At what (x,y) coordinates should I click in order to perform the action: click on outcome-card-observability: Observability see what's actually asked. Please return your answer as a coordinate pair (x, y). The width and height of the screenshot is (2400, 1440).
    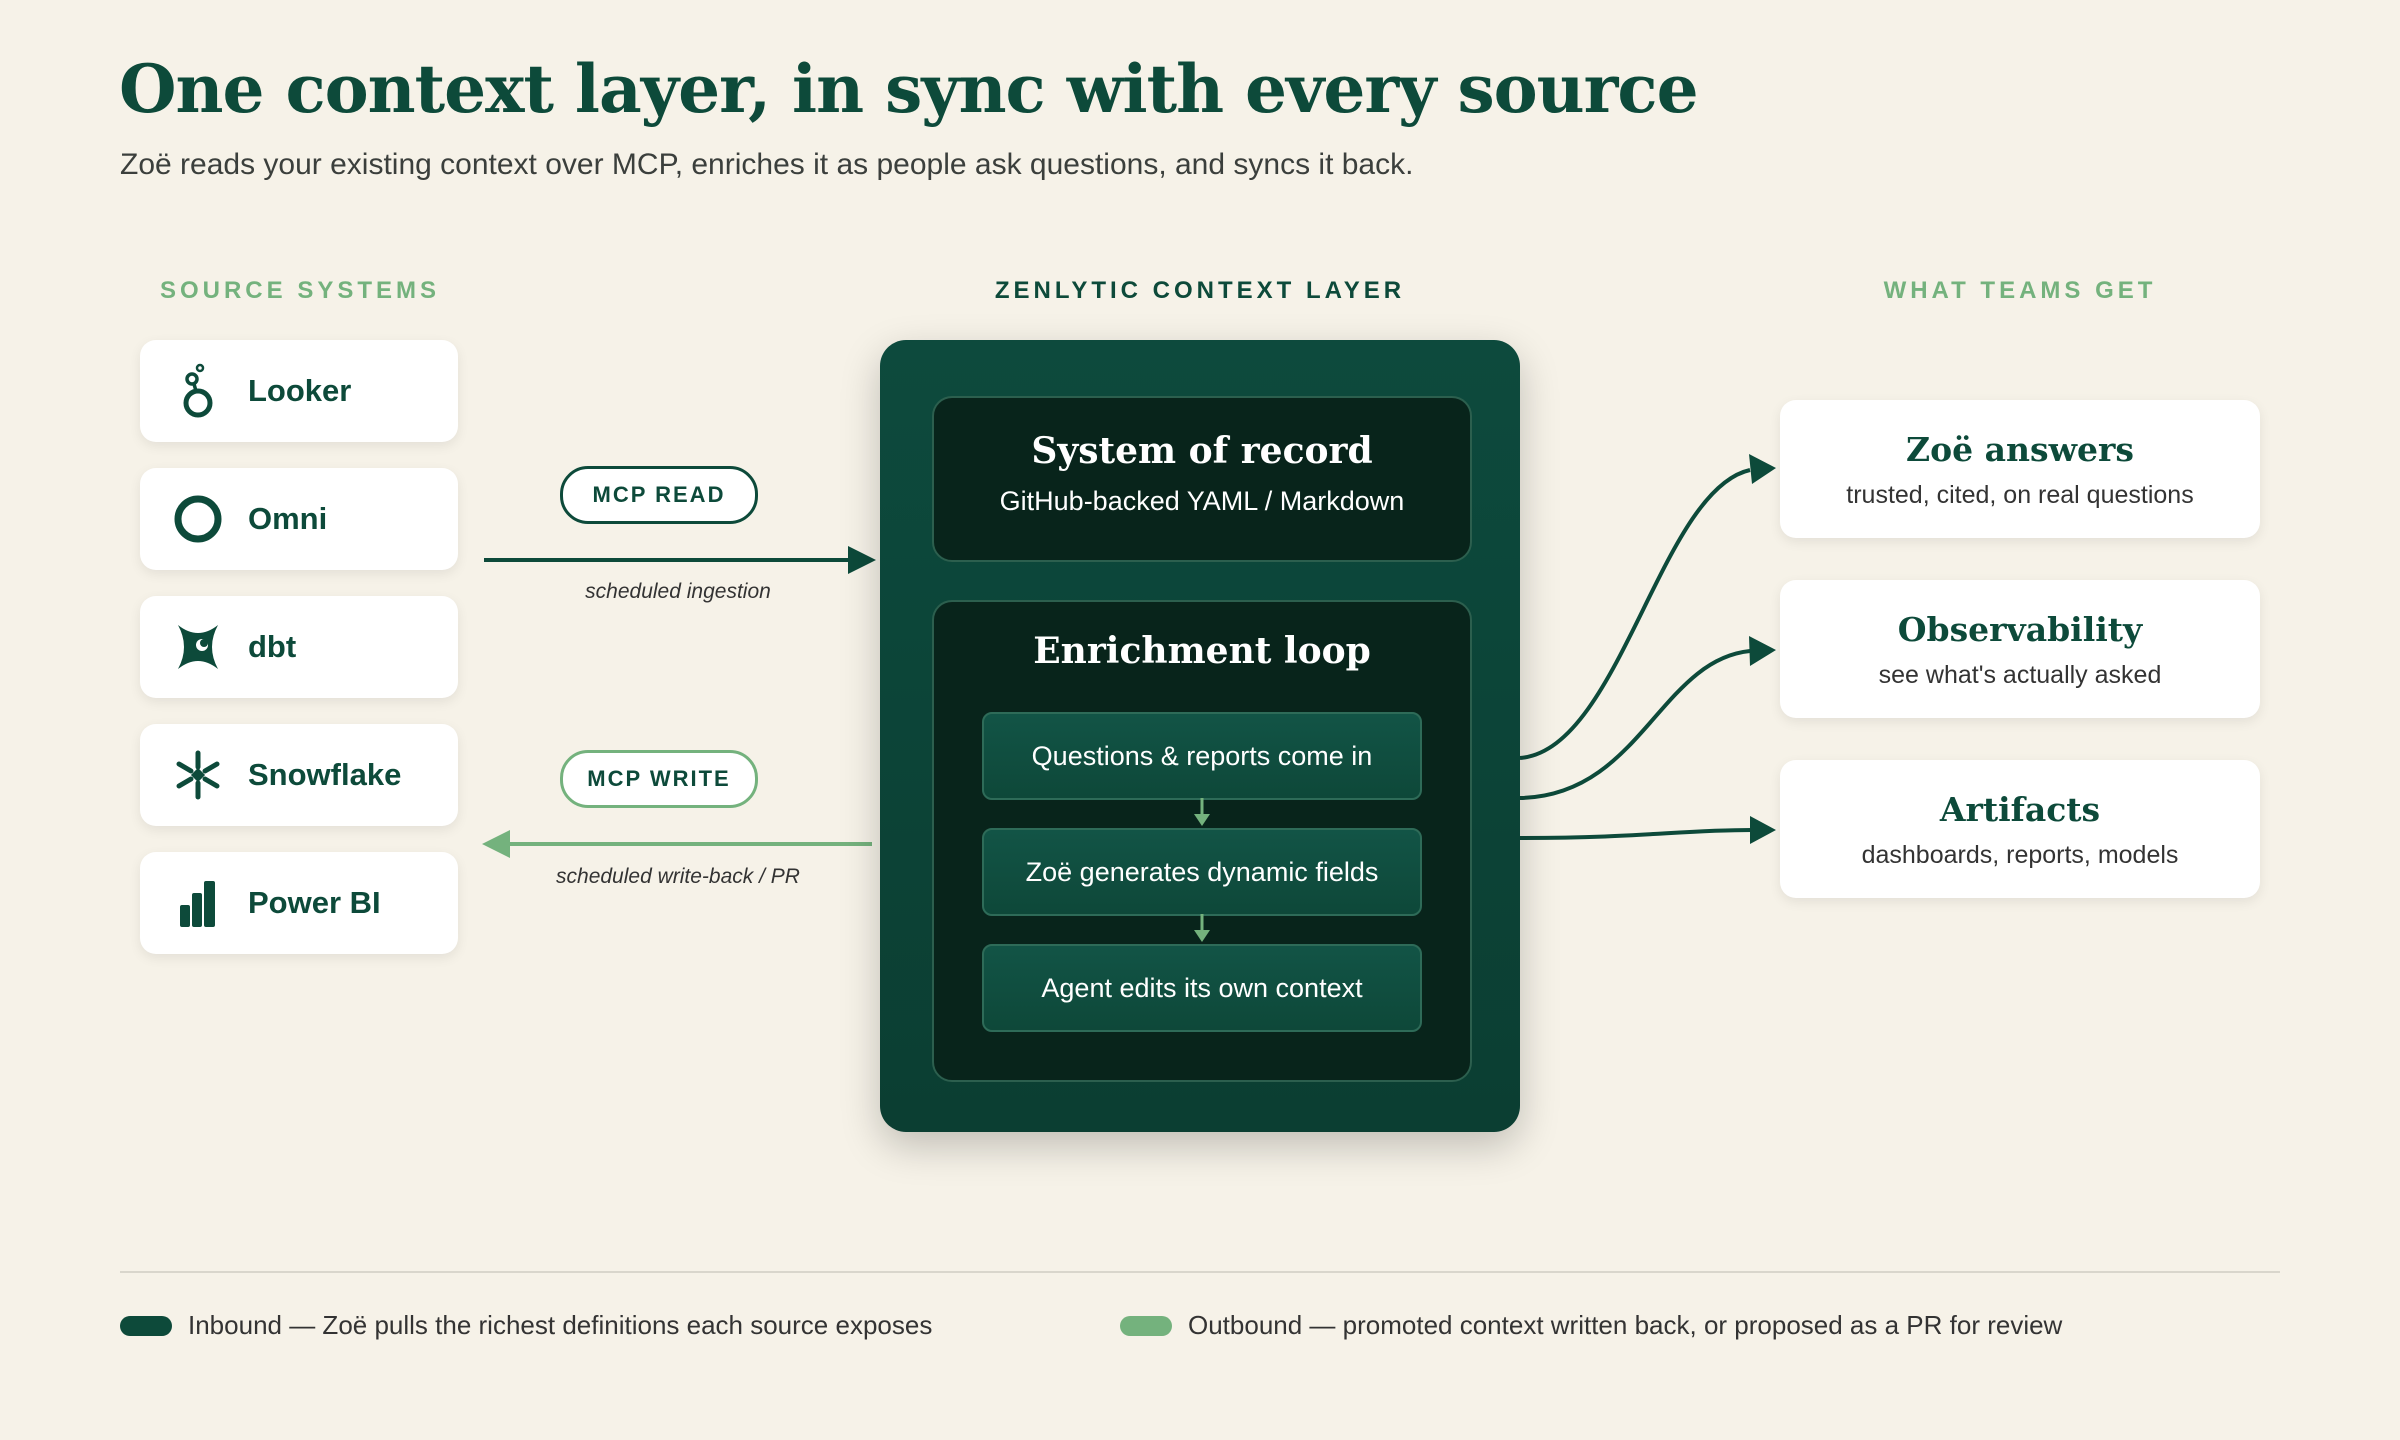
    Looking at the image, I should click on (2020, 649).